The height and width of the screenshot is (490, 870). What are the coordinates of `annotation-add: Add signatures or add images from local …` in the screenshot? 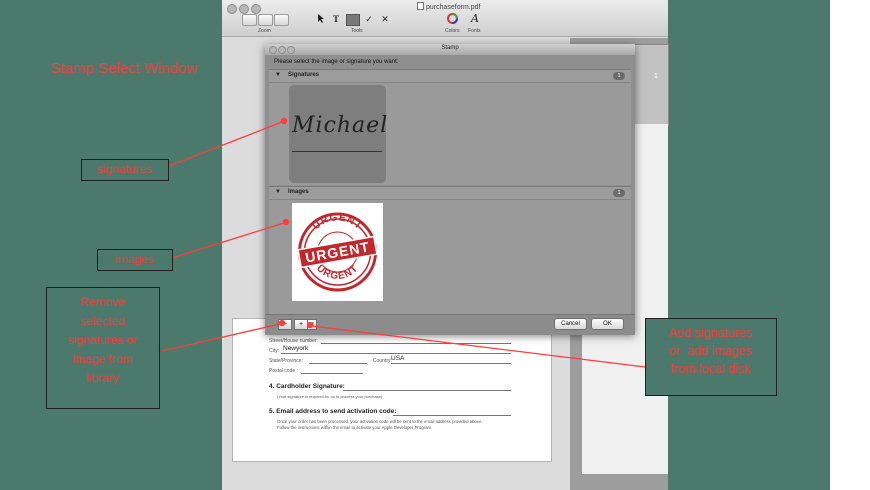 It's located at (711, 357).